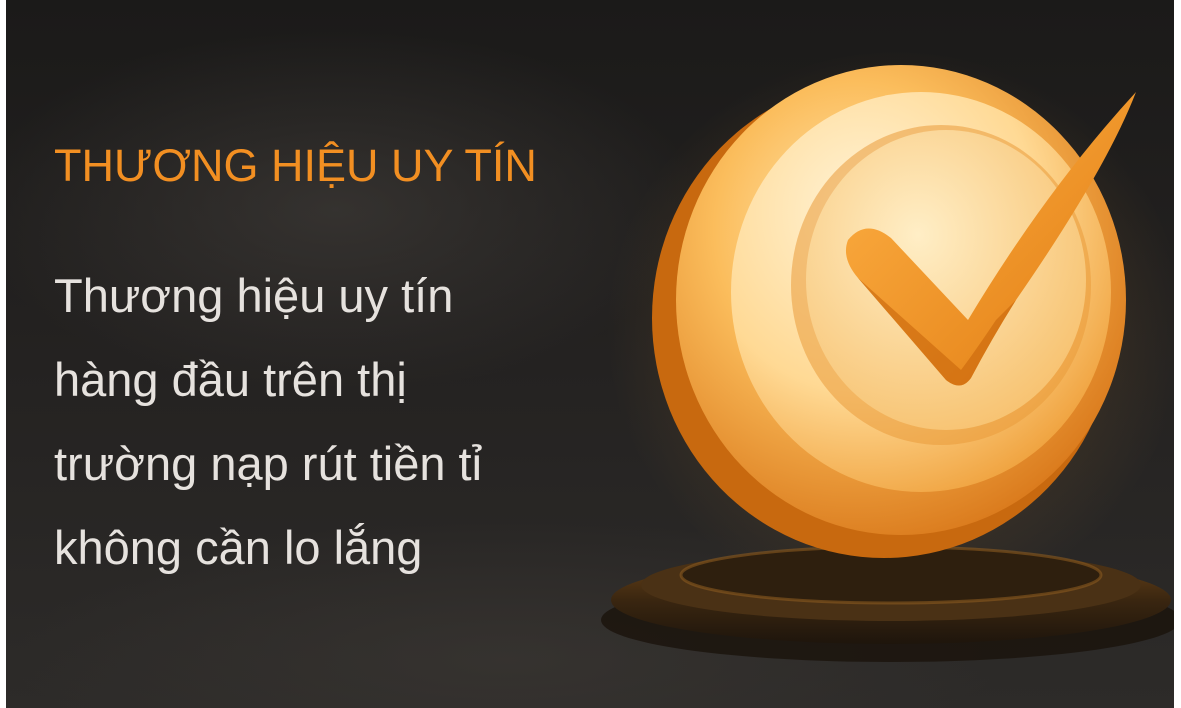 The height and width of the screenshot is (708, 1181). What do you see at coordinates (295, 165) in the screenshot?
I see `card-title: THƯƠNG HIỆU UY TÍN` at bounding box center [295, 165].